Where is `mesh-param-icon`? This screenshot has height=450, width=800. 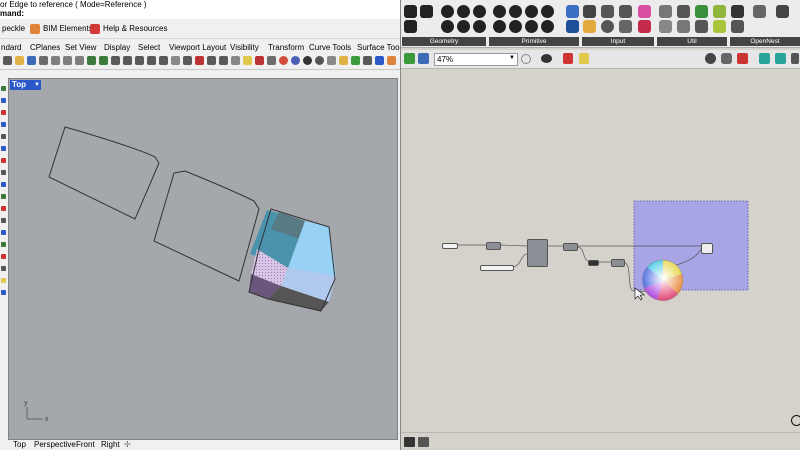
mesh-param-icon is located at coordinates (479, 11).